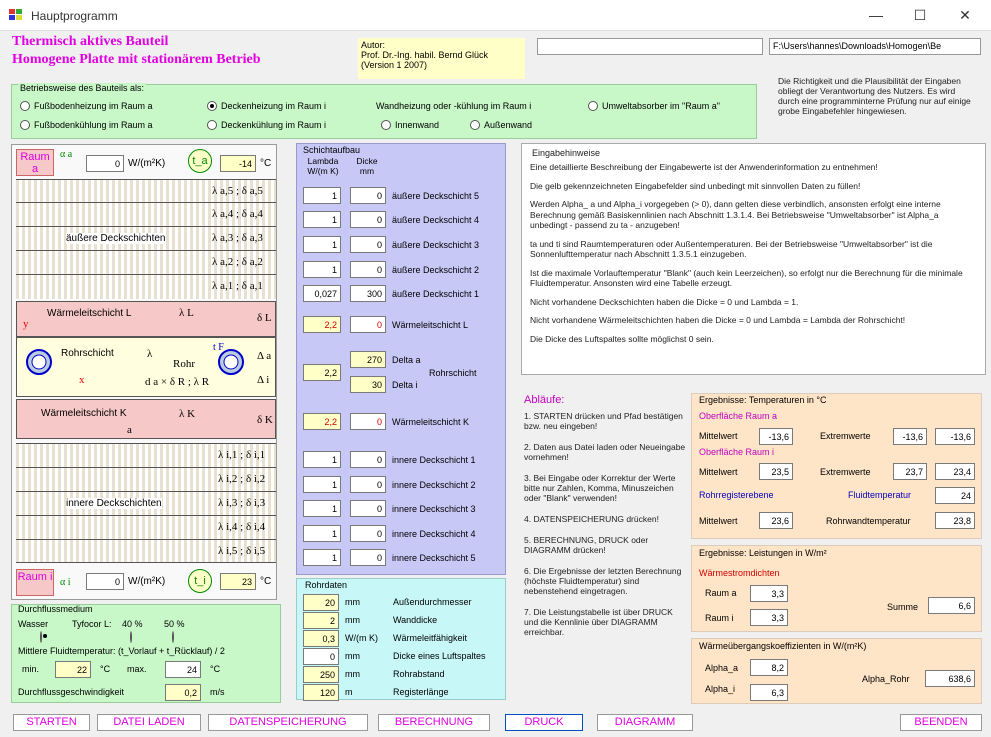 The image size is (991, 737). I want to click on starten-button: STARTEN, so click(51, 722).